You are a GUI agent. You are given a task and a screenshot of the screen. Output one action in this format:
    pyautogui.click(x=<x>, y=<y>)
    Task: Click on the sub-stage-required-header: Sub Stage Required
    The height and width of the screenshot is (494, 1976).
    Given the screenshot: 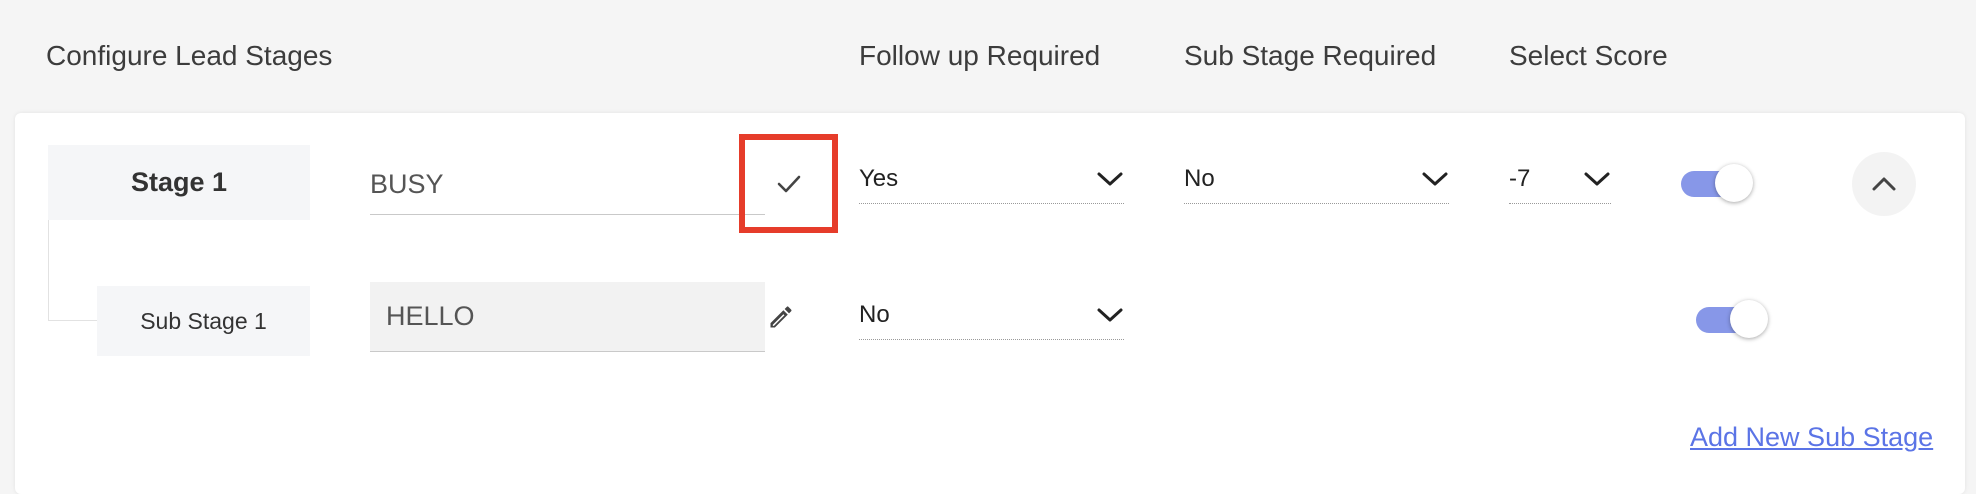 What is the action you would take?
    pyautogui.click(x=1310, y=55)
    